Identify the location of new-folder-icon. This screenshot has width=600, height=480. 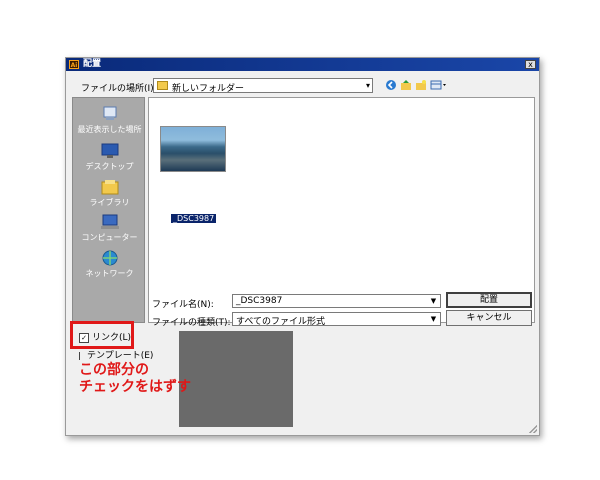
(421, 85).